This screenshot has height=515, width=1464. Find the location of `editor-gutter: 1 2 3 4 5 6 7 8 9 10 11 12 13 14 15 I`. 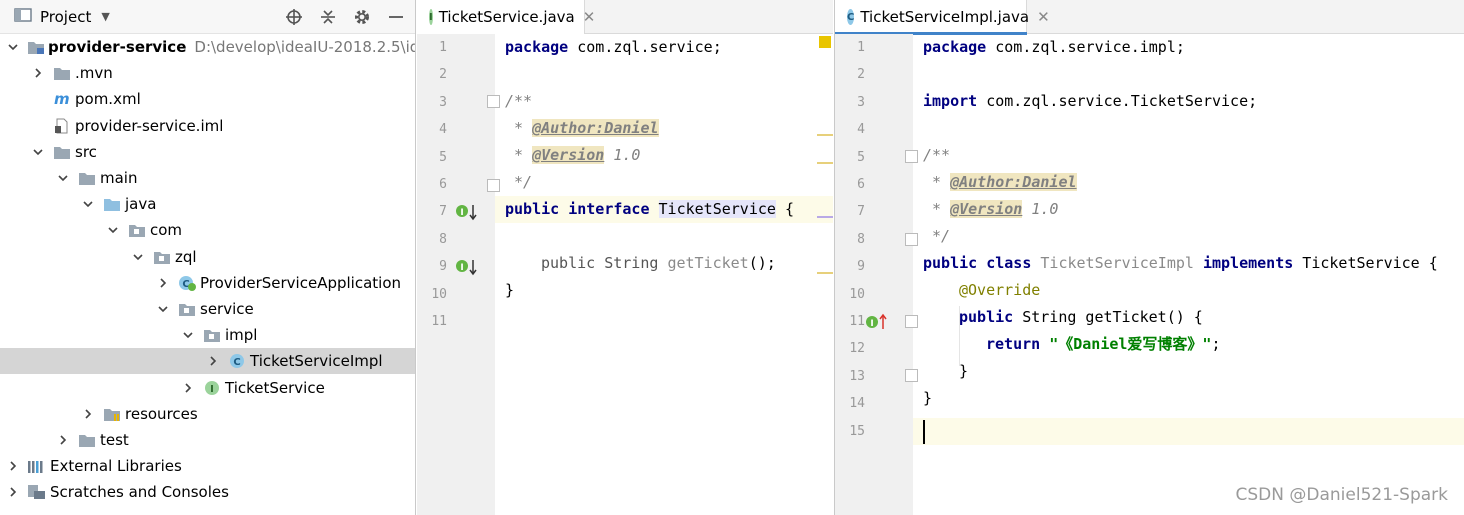

editor-gutter: 1 2 3 4 5 6 7 8 9 10 11 12 13 14 15 I is located at coordinates (876, 274).